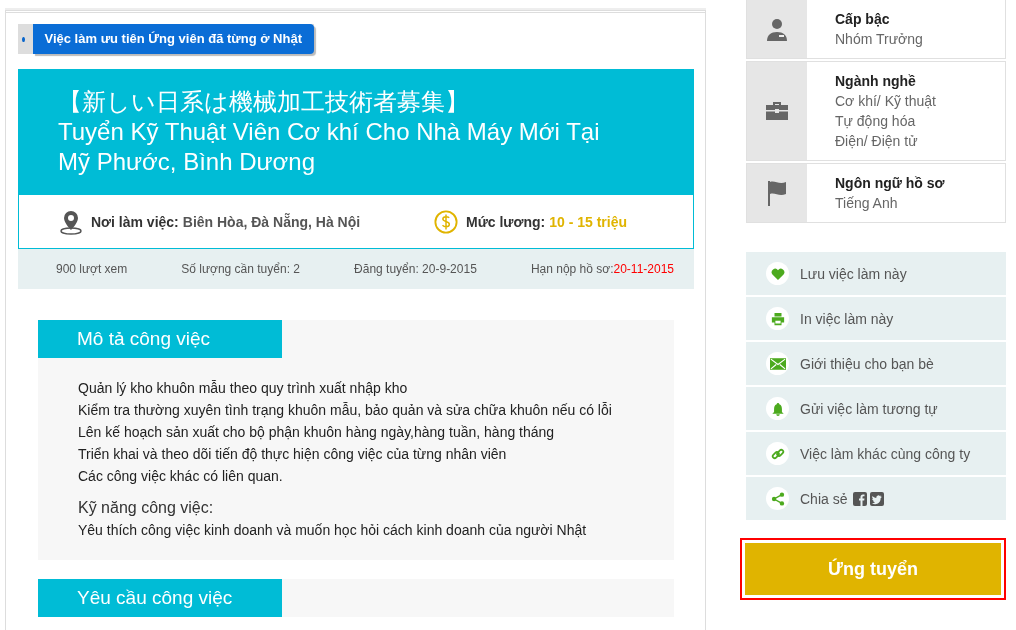 The image size is (1016, 630). I want to click on stat-text: 900 lượt xem, so click(92, 269).